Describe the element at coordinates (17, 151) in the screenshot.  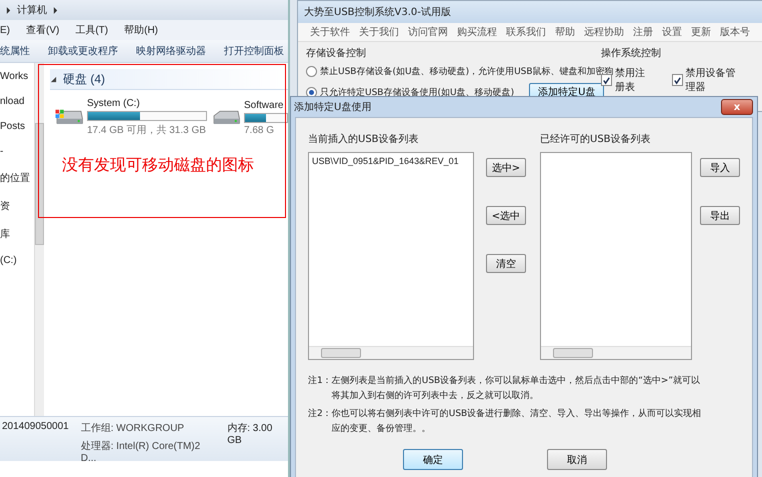
I see `nav-item: -` at that location.